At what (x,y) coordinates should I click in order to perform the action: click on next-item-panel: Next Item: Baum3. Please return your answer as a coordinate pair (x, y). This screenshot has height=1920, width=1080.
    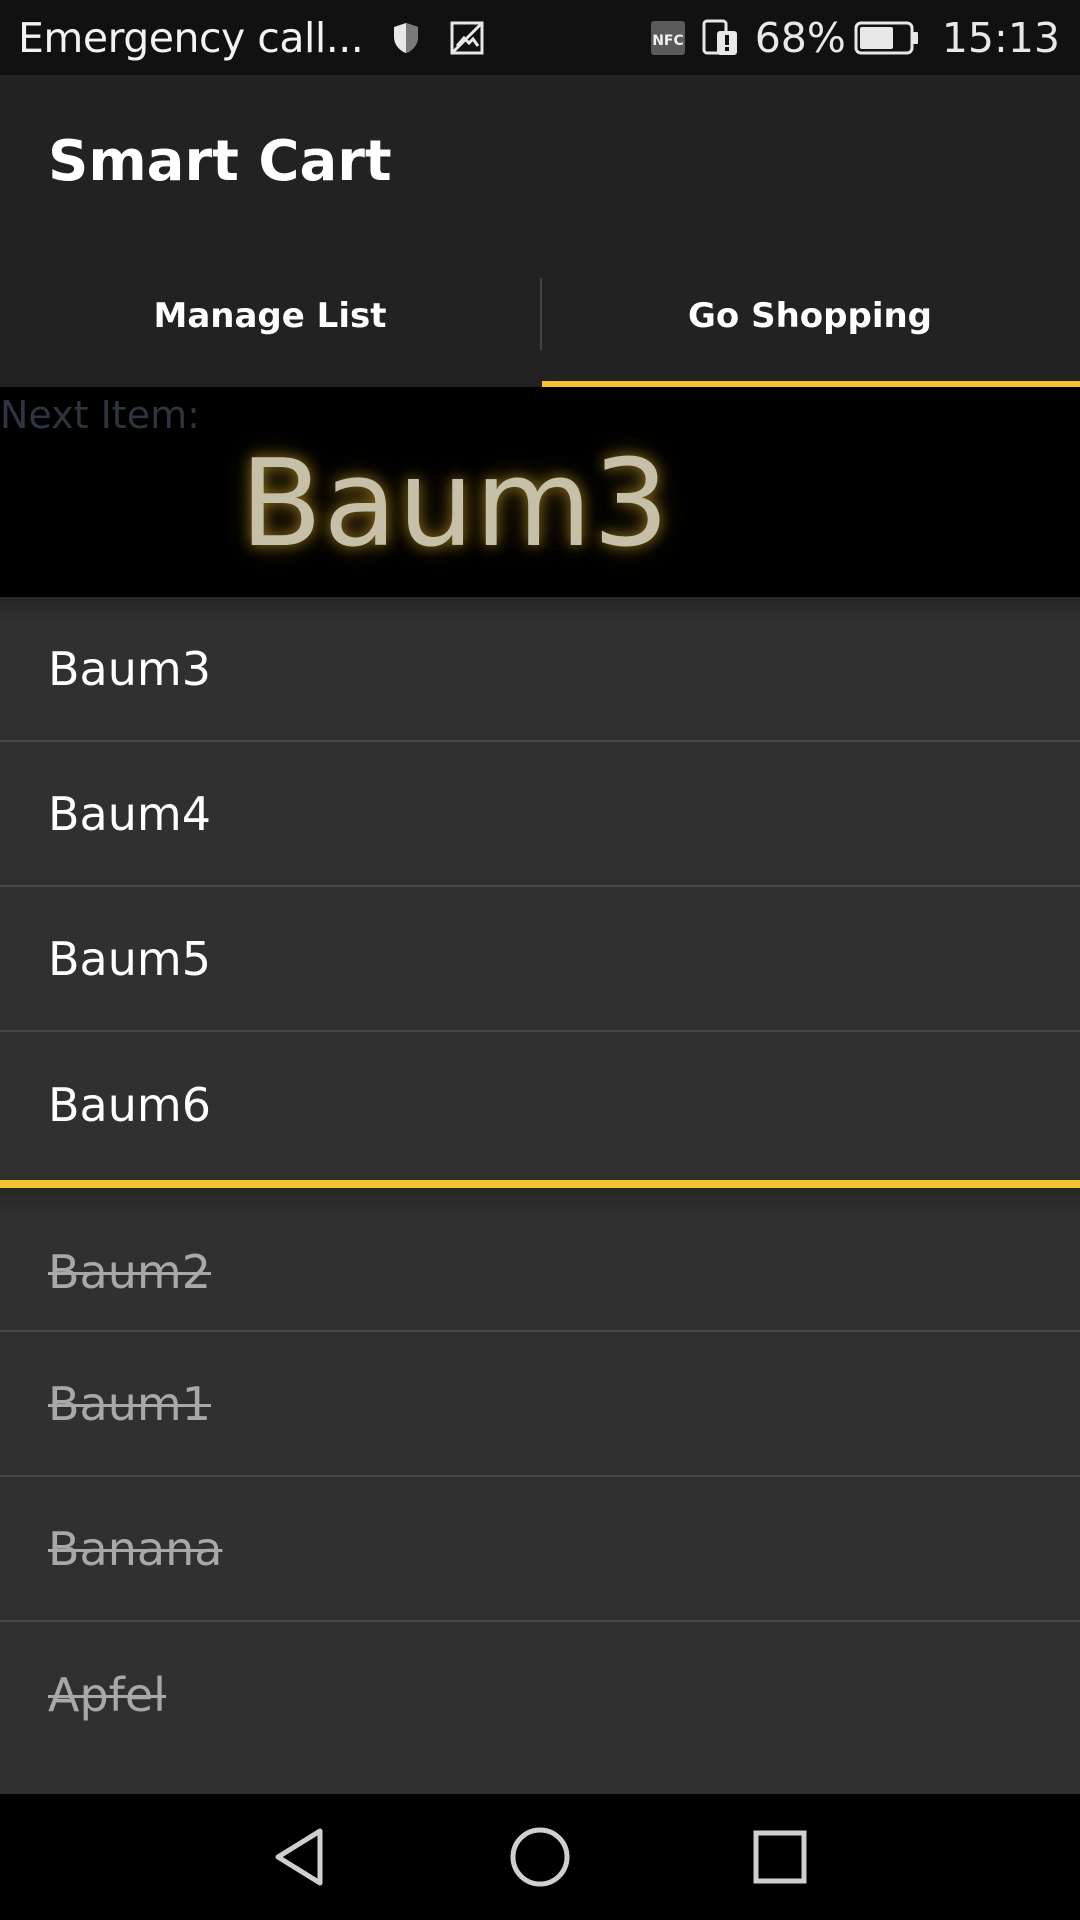
    Looking at the image, I should click on (540, 492).